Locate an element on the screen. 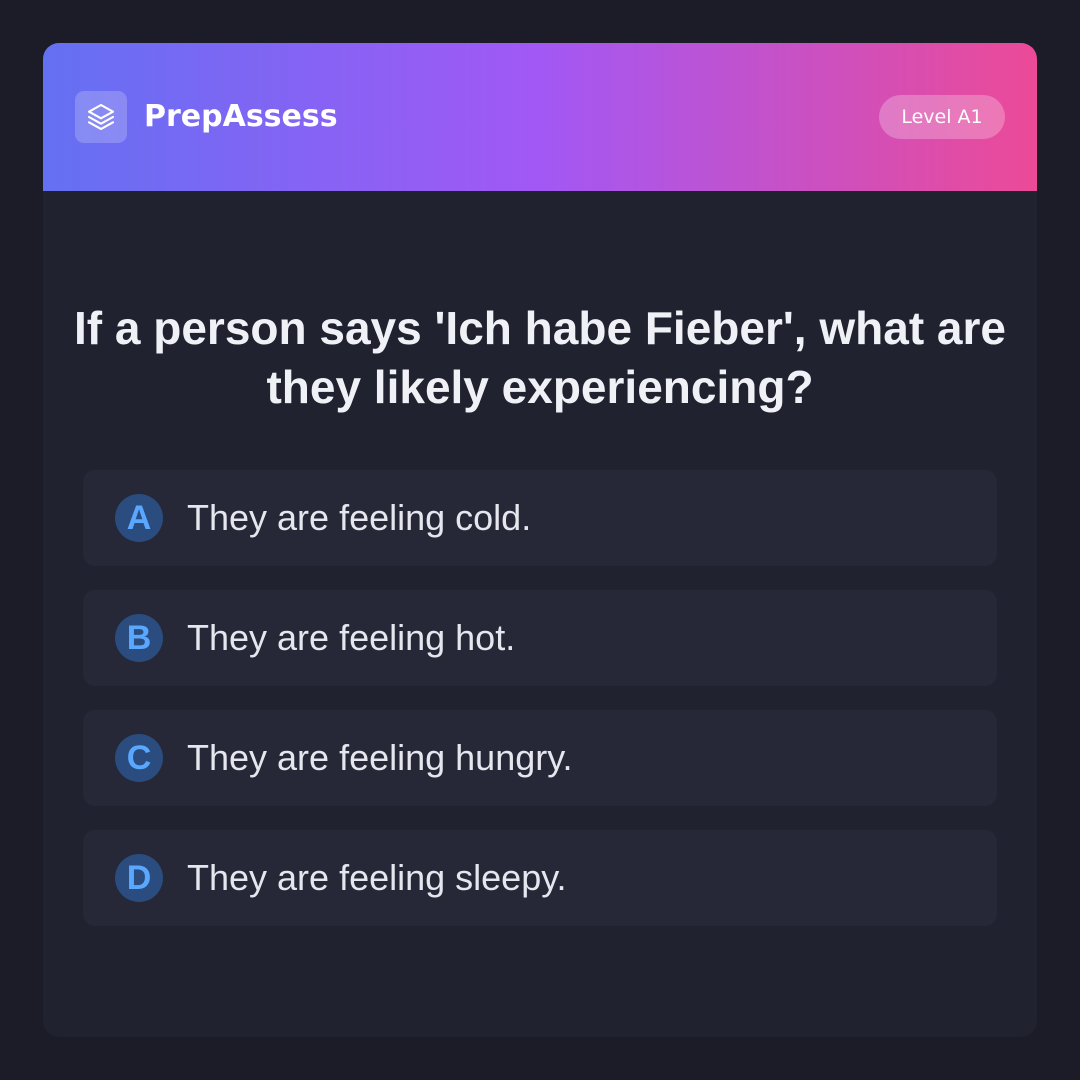 Image resolution: width=1080 pixels, height=1080 pixels. app-header: PrepAssess Level A1 is located at coordinates (540, 117).